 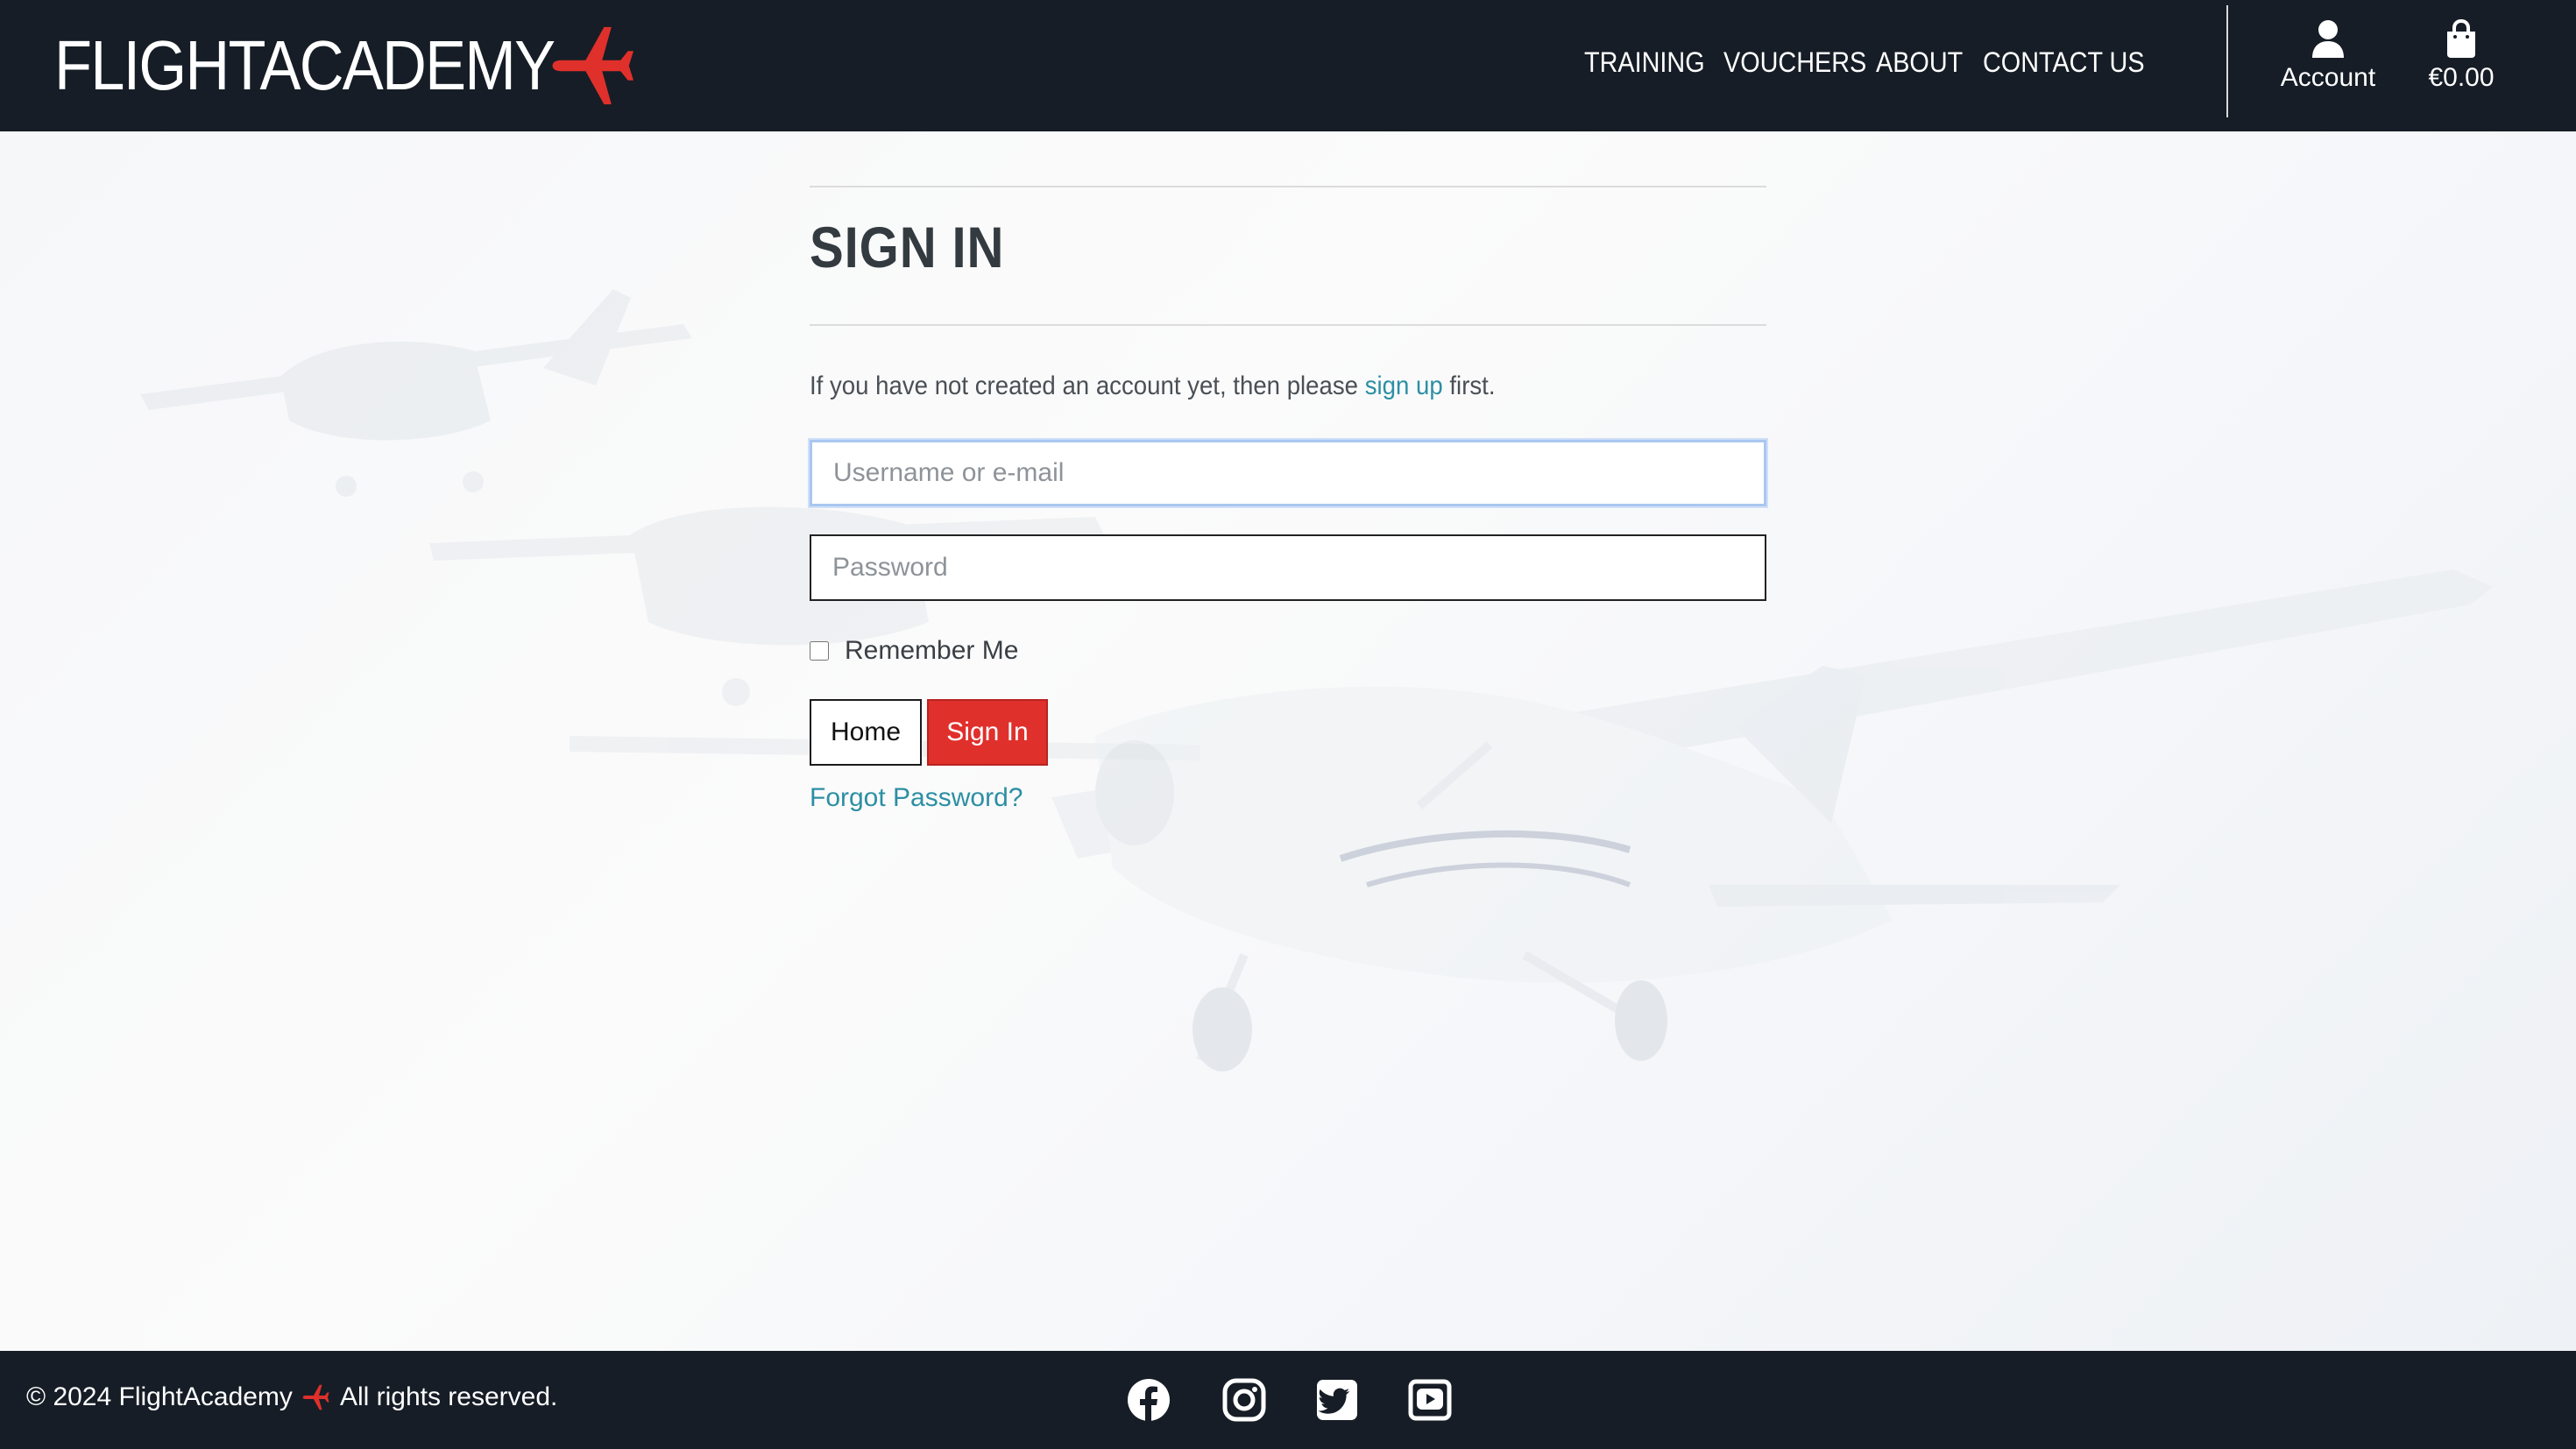 I want to click on shopping-bag-icon, so click(x=2461, y=38).